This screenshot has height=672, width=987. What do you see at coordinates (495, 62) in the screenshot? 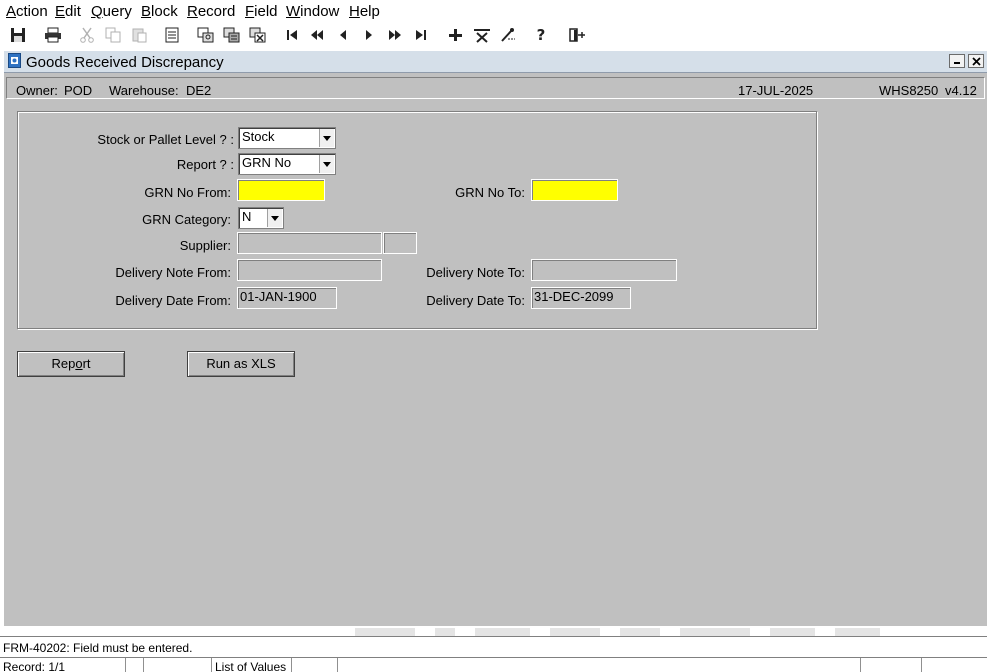
I see `window-titlebar: Goods Received Discrepancy` at bounding box center [495, 62].